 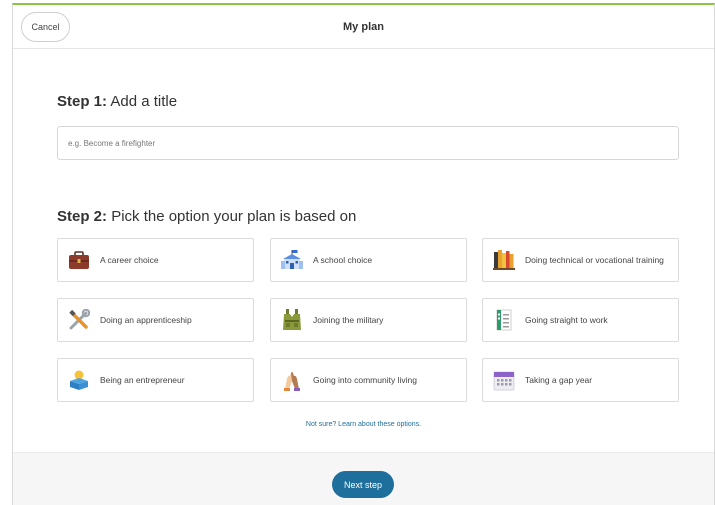 I want to click on option-label: A school choice, so click(x=343, y=259).